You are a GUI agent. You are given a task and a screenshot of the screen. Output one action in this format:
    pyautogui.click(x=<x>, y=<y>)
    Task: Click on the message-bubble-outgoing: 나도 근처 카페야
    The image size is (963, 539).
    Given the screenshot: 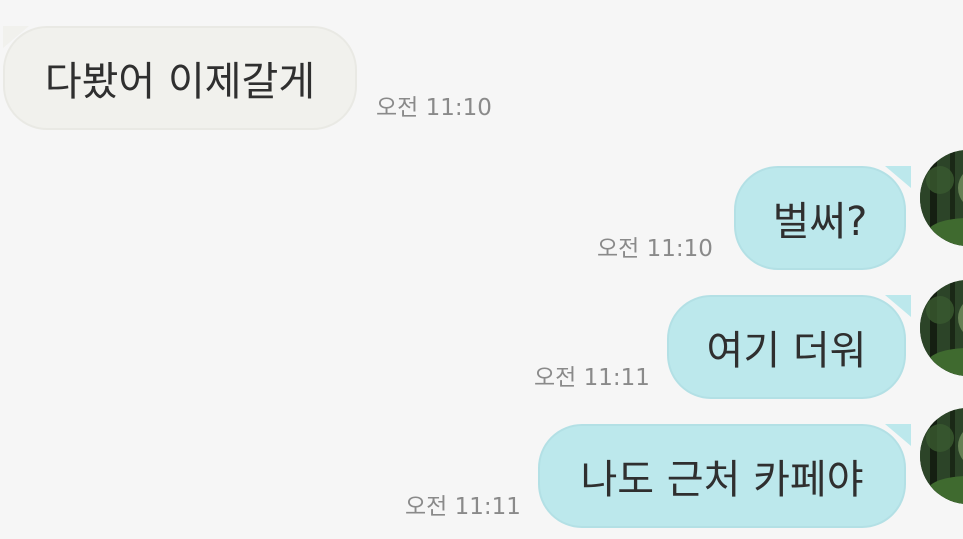 What is the action you would take?
    pyautogui.click(x=722, y=476)
    